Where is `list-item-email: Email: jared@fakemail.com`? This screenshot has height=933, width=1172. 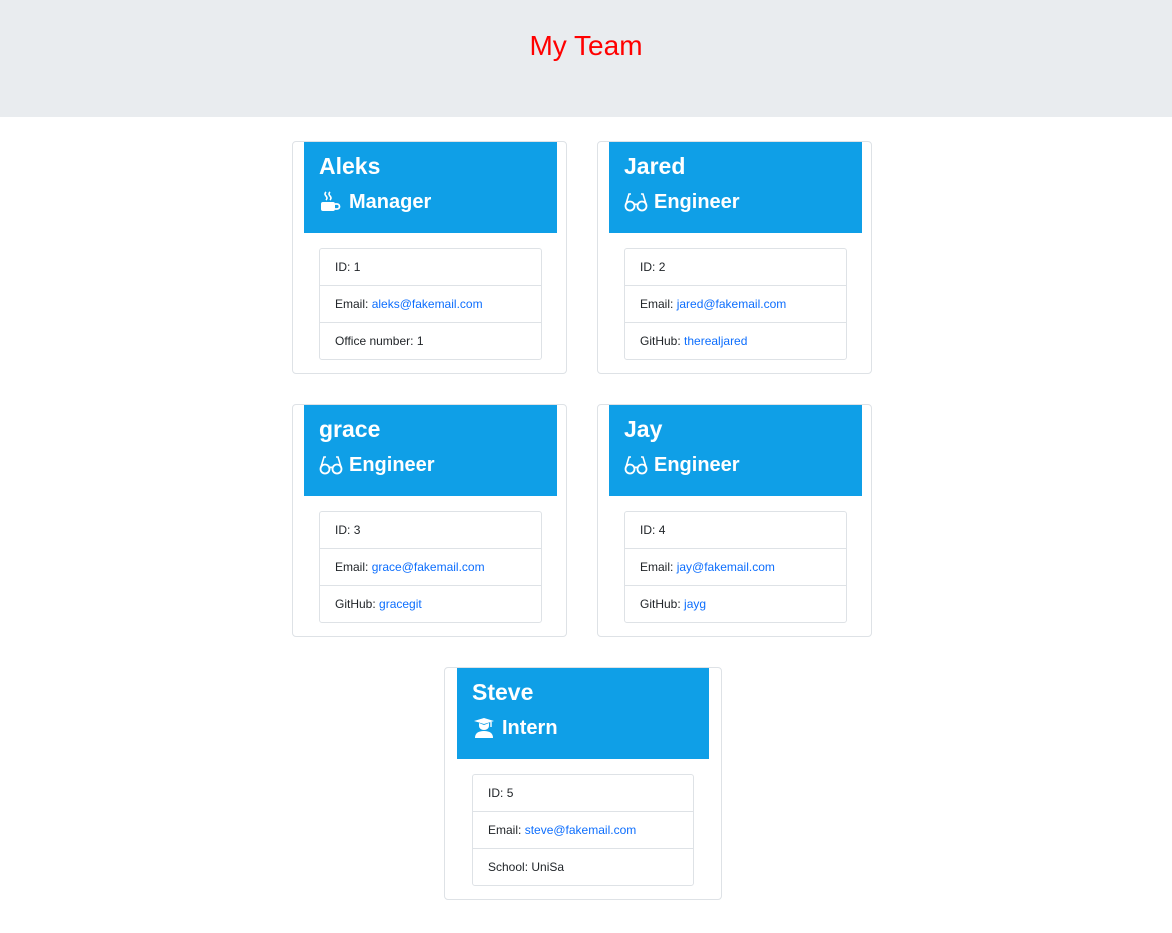
list-item-email: Email: jared@fakemail.com is located at coordinates (735, 304).